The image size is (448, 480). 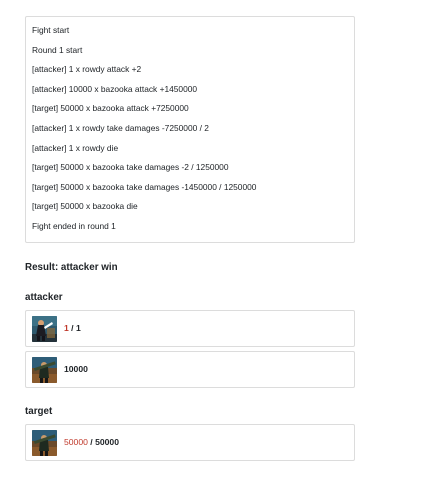 I want to click on unit-total-count: 50000, so click(x=107, y=442).